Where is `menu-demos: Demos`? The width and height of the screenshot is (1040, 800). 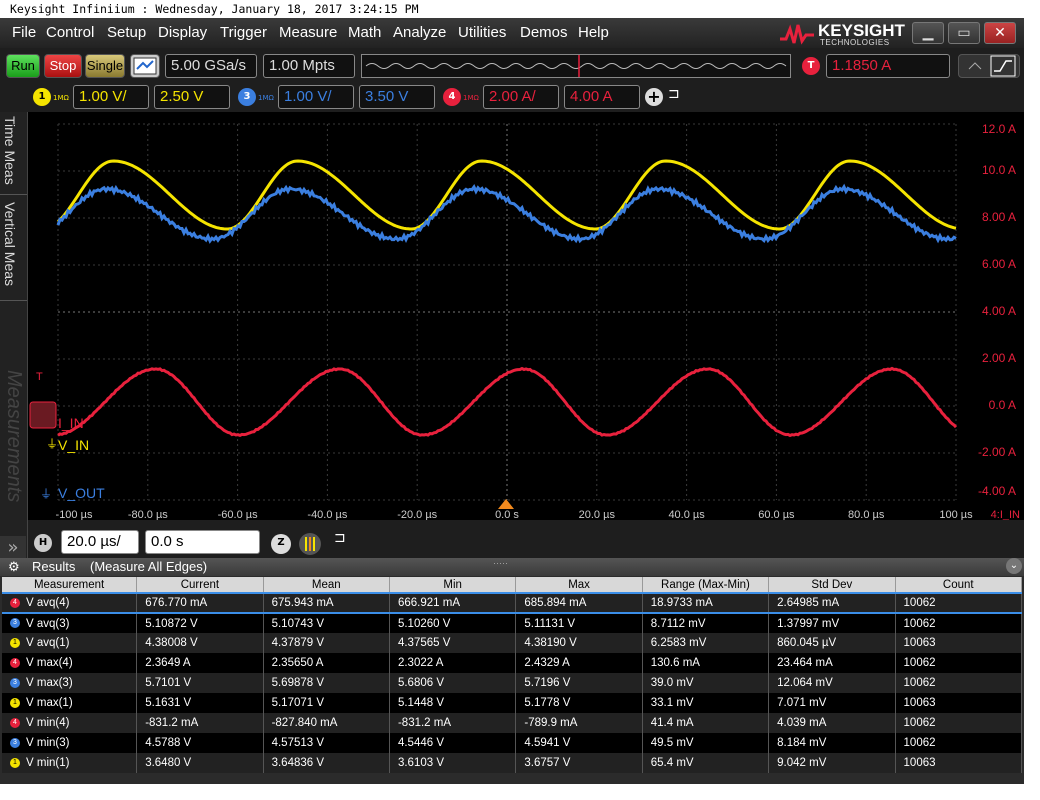
menu-demos: Demos is located at coordinates (544, 32).